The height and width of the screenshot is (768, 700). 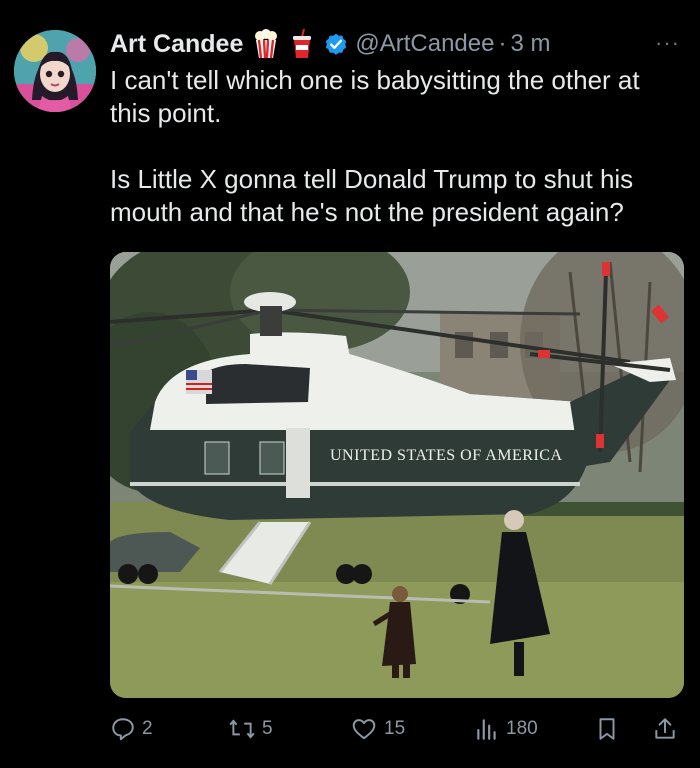 I want to click on views-button: 180, so click(x=506, y=729).